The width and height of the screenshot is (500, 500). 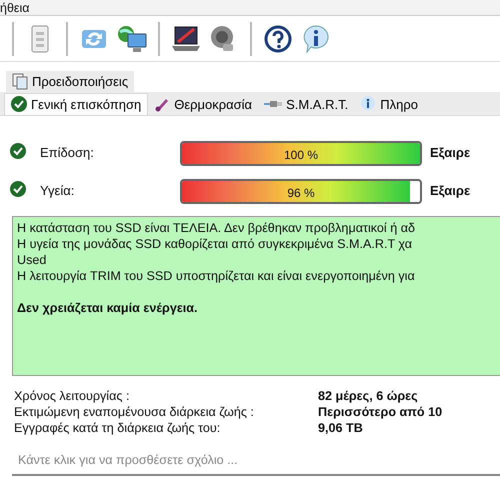 I want to click on check-icon, so click(x=19, y=104).